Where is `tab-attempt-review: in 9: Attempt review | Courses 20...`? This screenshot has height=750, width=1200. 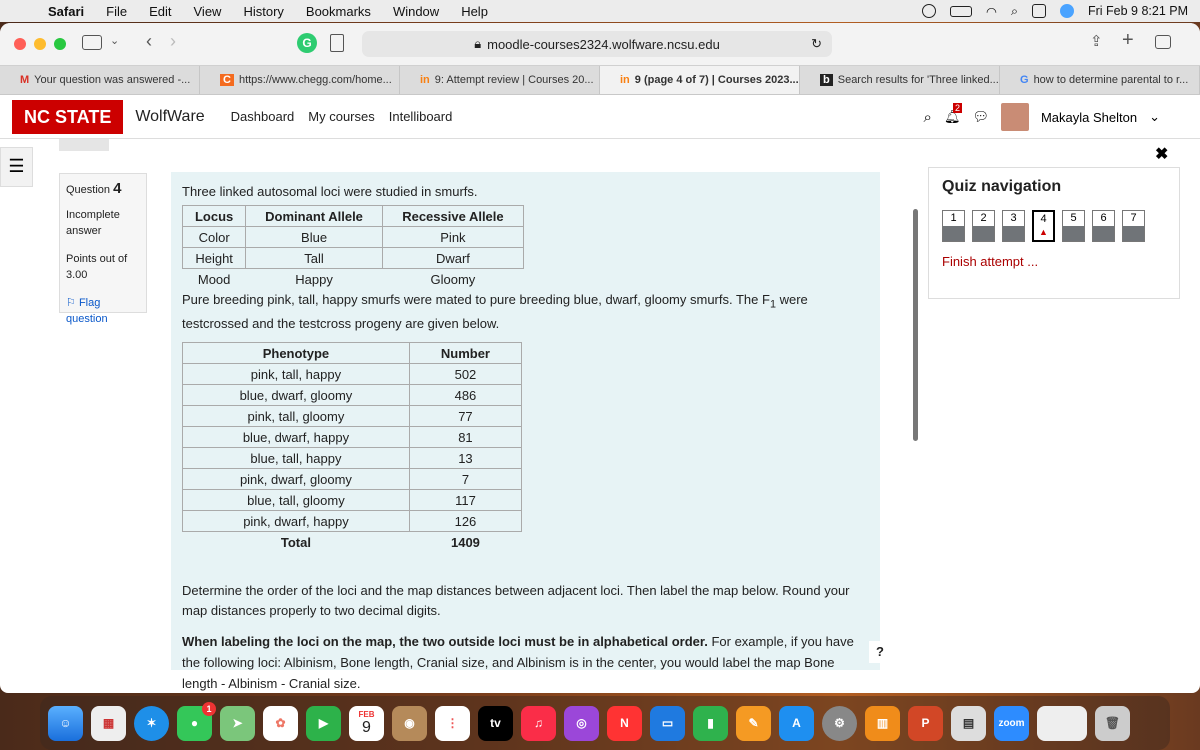 tab-attempt-review: in 9: Attempt review | Courses 20... is located at coordinates (500, 80).